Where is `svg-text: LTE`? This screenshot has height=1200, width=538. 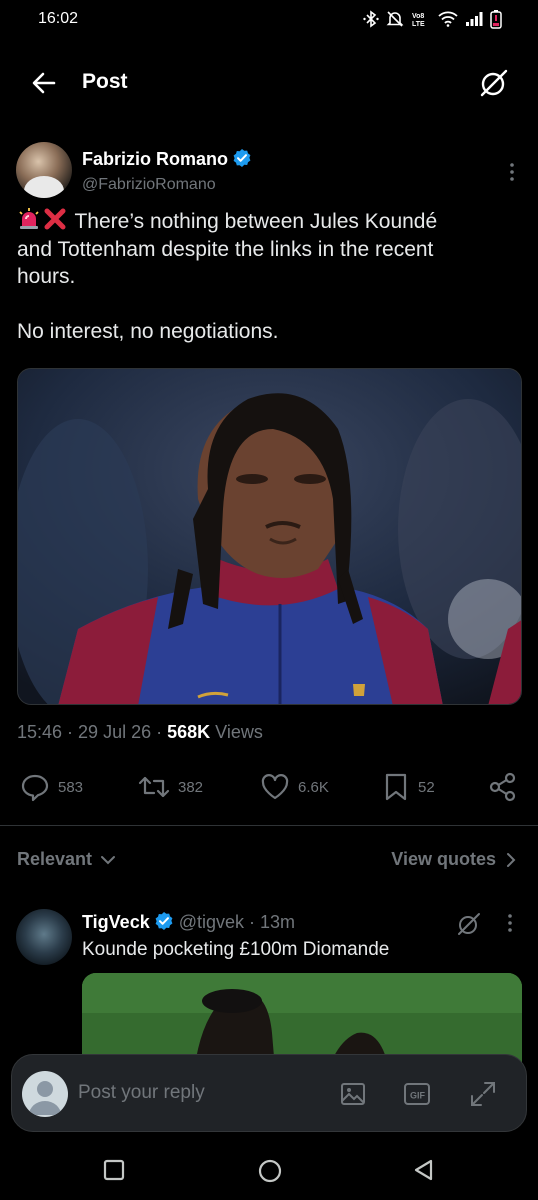 svg-text: LTE is located at coordinates (418, 24).